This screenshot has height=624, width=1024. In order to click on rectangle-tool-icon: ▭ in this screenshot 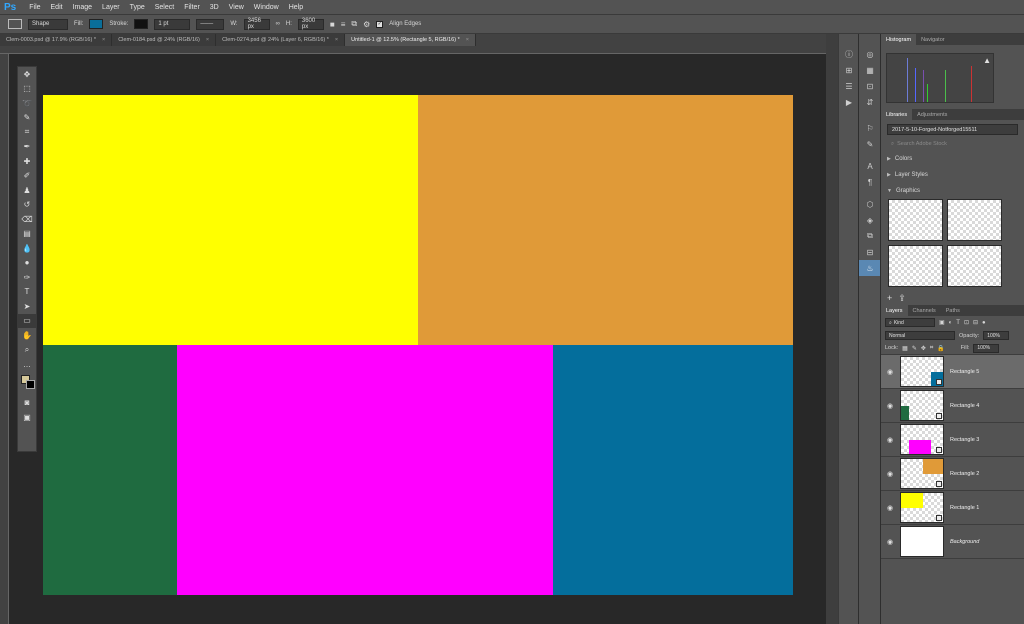, I will do `click(27, 320)`.